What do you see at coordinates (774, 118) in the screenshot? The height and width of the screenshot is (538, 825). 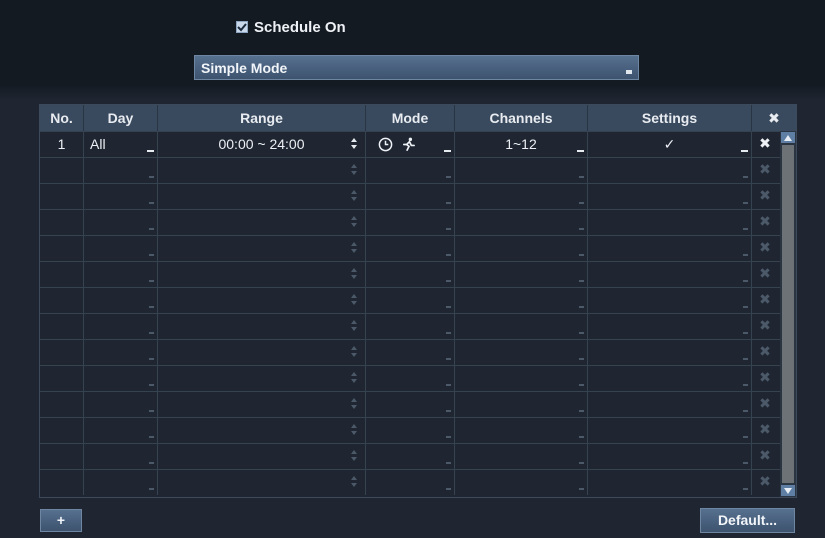 I see `delete-all-button: ✖` at bounding box center [774, 118].